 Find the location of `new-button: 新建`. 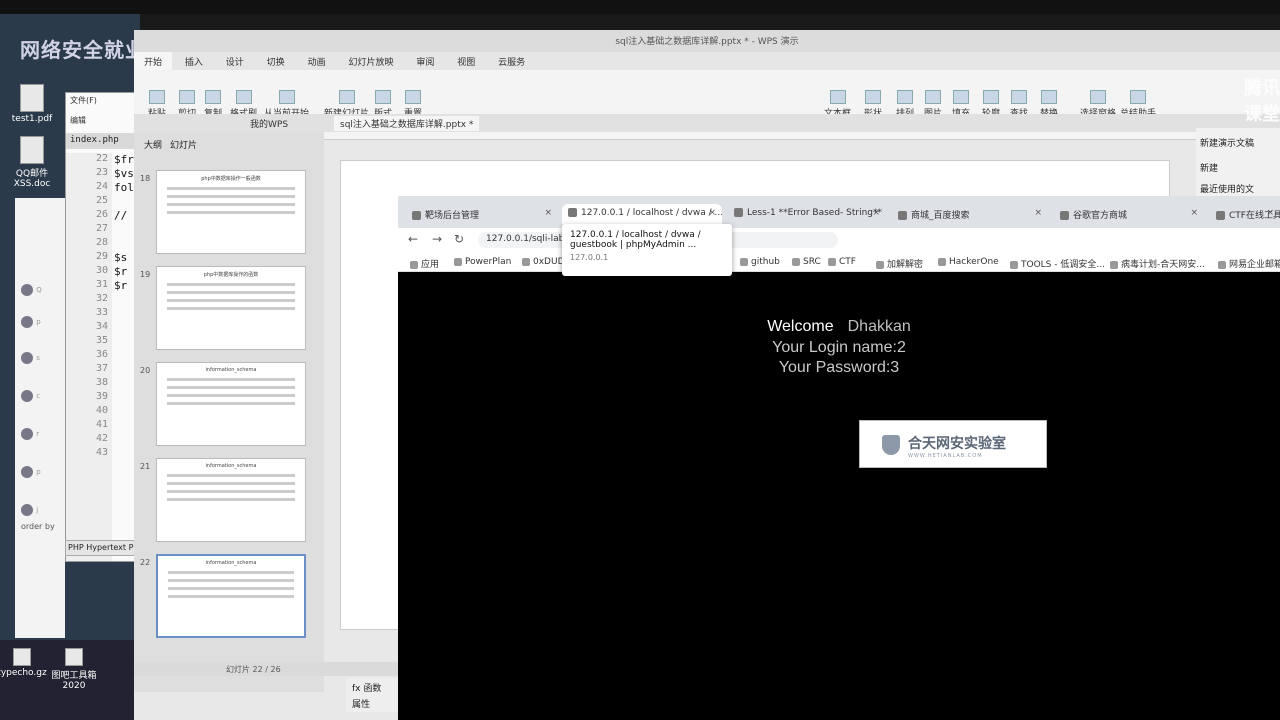

new-button: 新建 is located at coordinates (1238, 167).